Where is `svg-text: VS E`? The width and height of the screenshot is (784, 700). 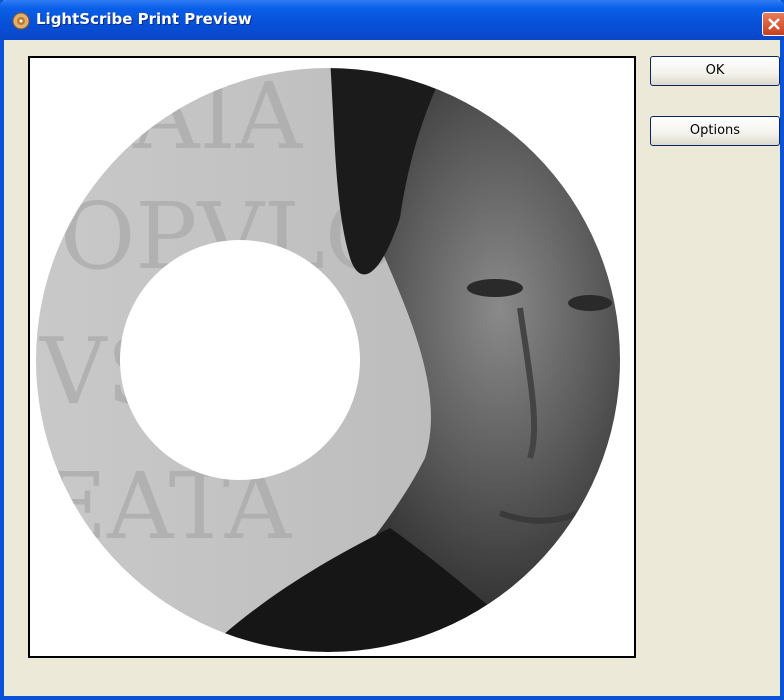 svg-text: VS E is located at coordinates (152, 371).